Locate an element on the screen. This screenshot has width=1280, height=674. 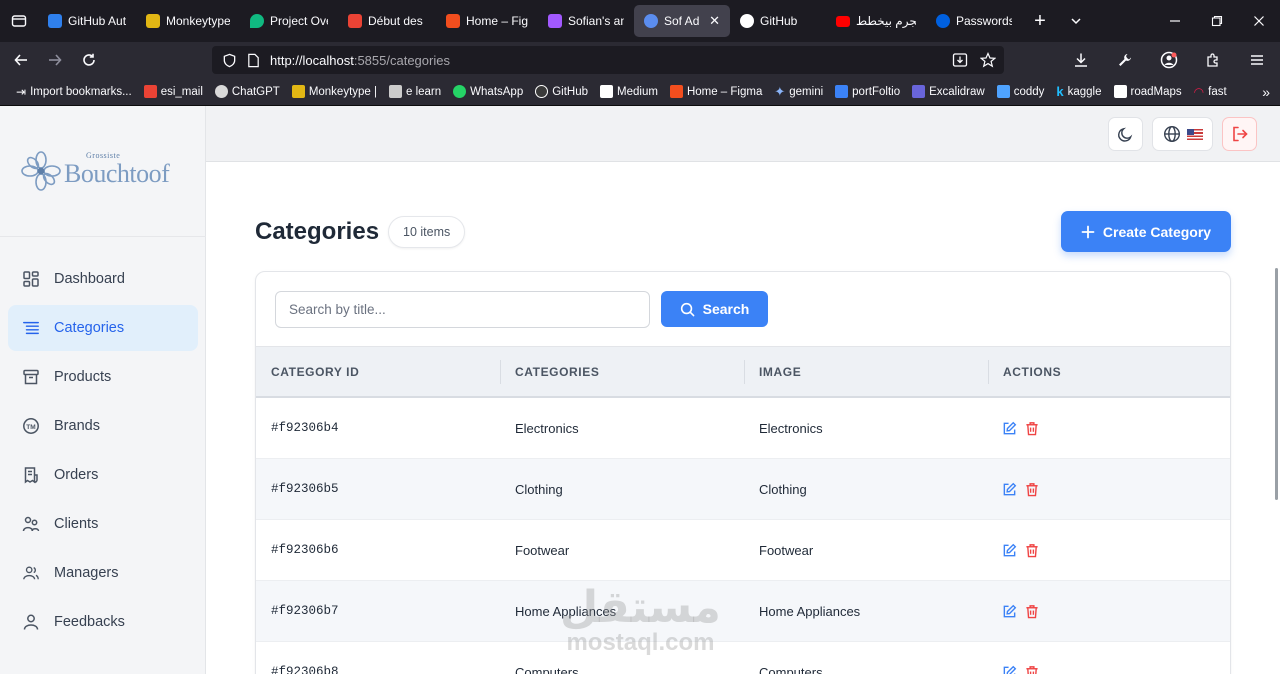
bookmark-item: Medium is located at coordinates (629, 91).